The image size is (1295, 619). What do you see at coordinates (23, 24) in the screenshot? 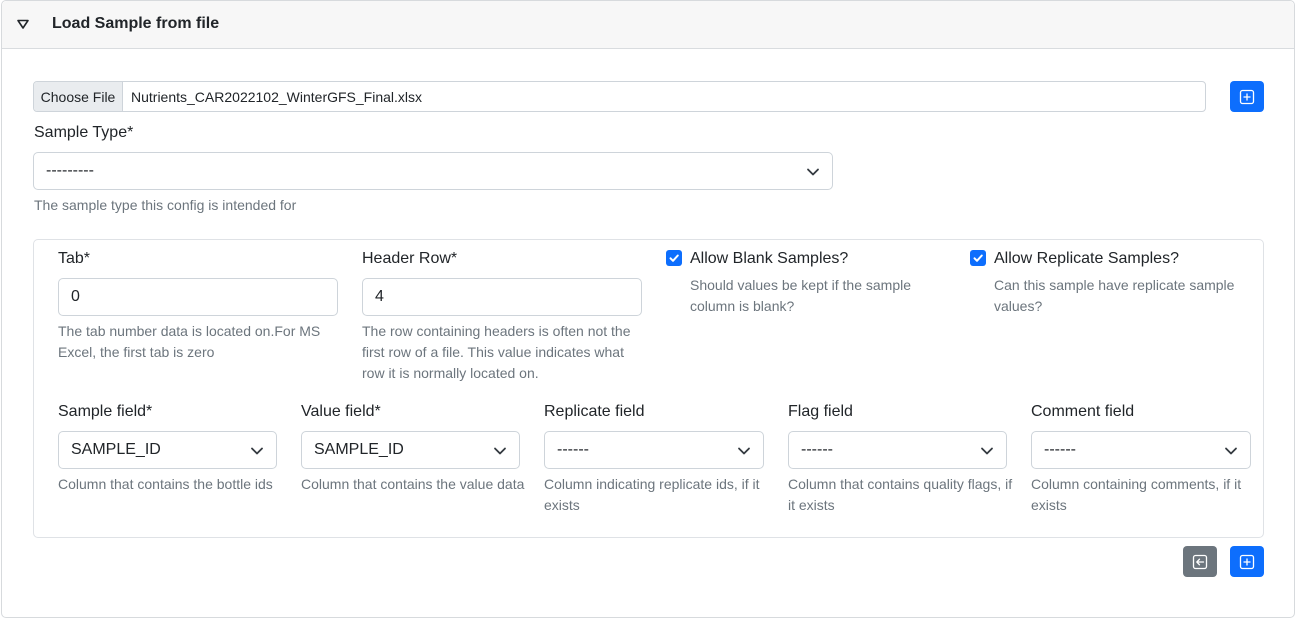
I see `caret-down-icon` at bounding box center [23, 24].